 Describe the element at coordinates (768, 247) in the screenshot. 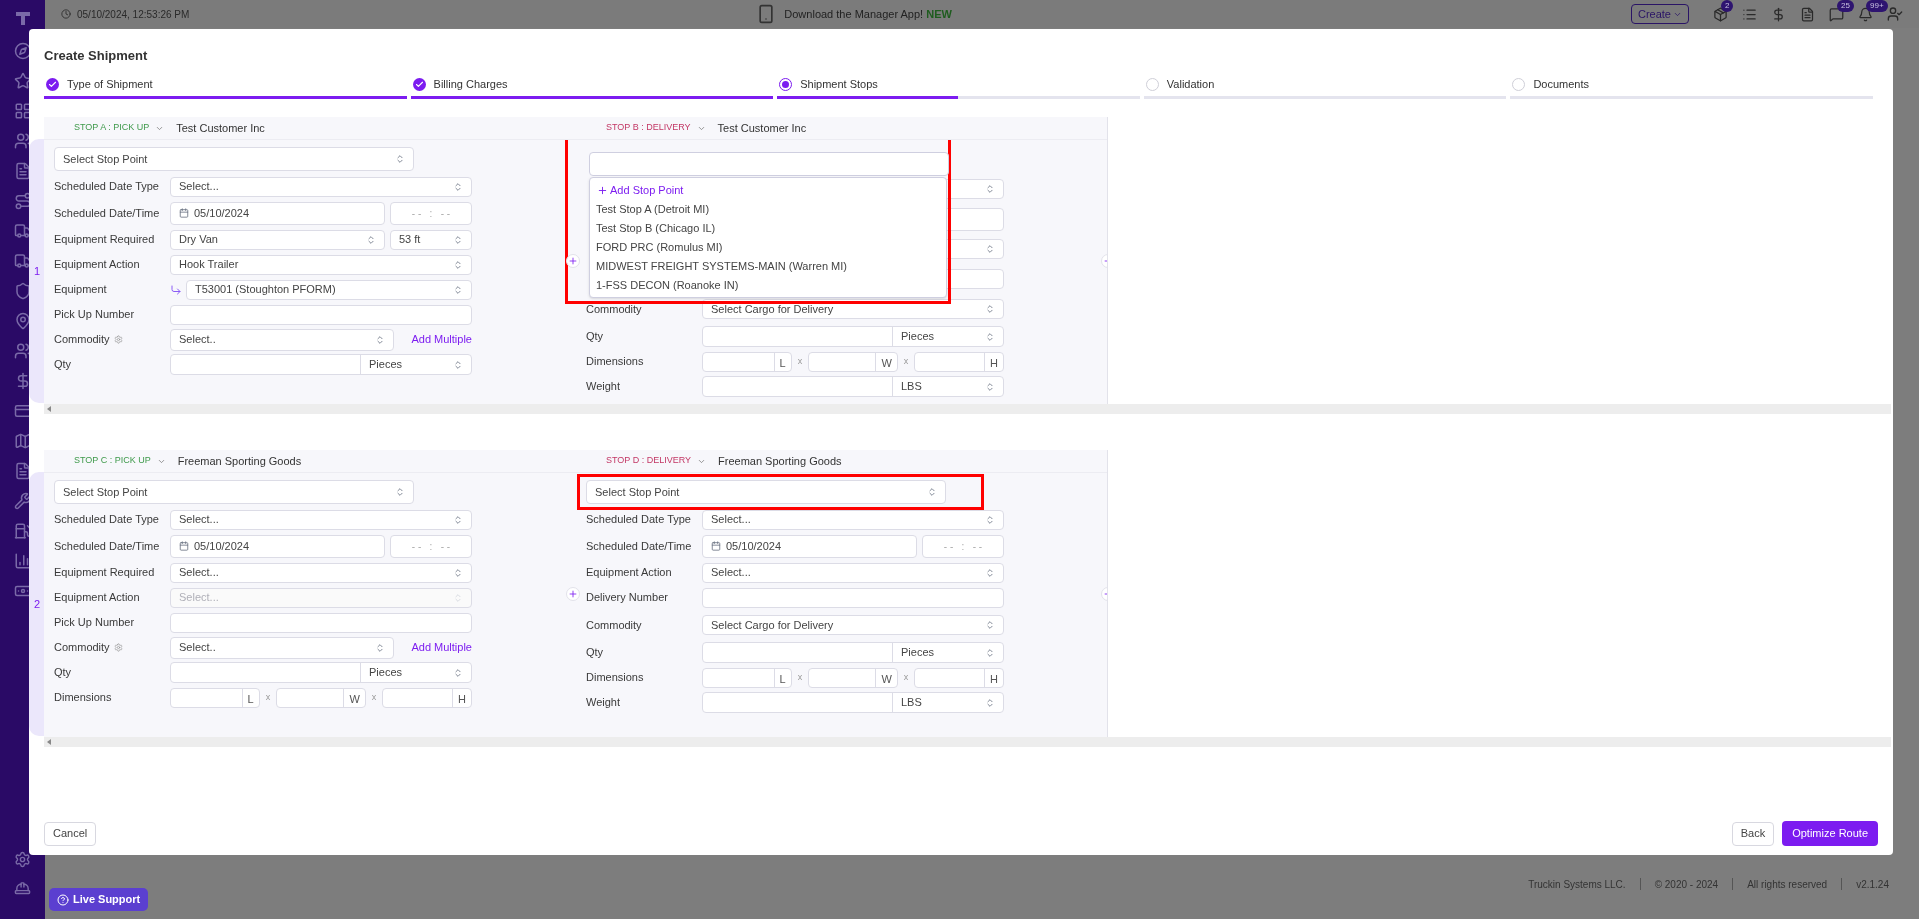

I see `dropdown-option: FORD PRC (Romulus MI)` at that location.